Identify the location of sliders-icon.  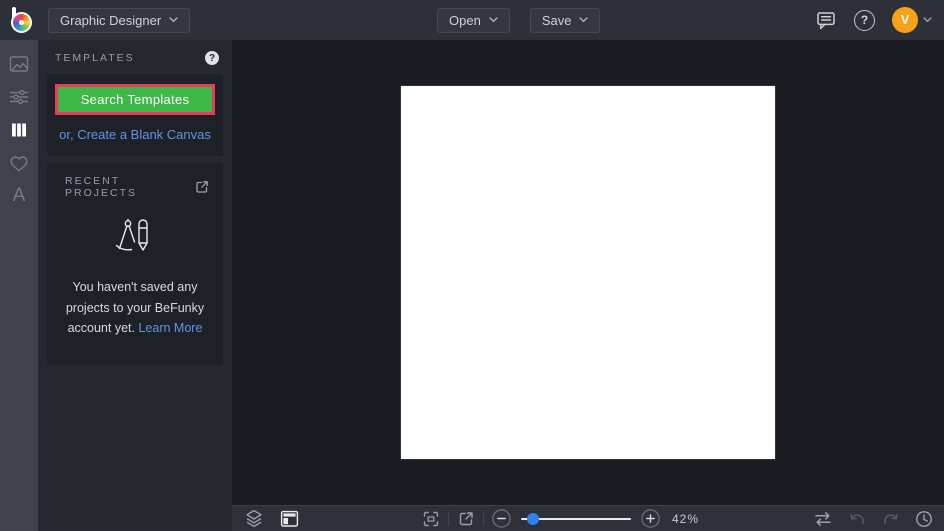
(19, 96).